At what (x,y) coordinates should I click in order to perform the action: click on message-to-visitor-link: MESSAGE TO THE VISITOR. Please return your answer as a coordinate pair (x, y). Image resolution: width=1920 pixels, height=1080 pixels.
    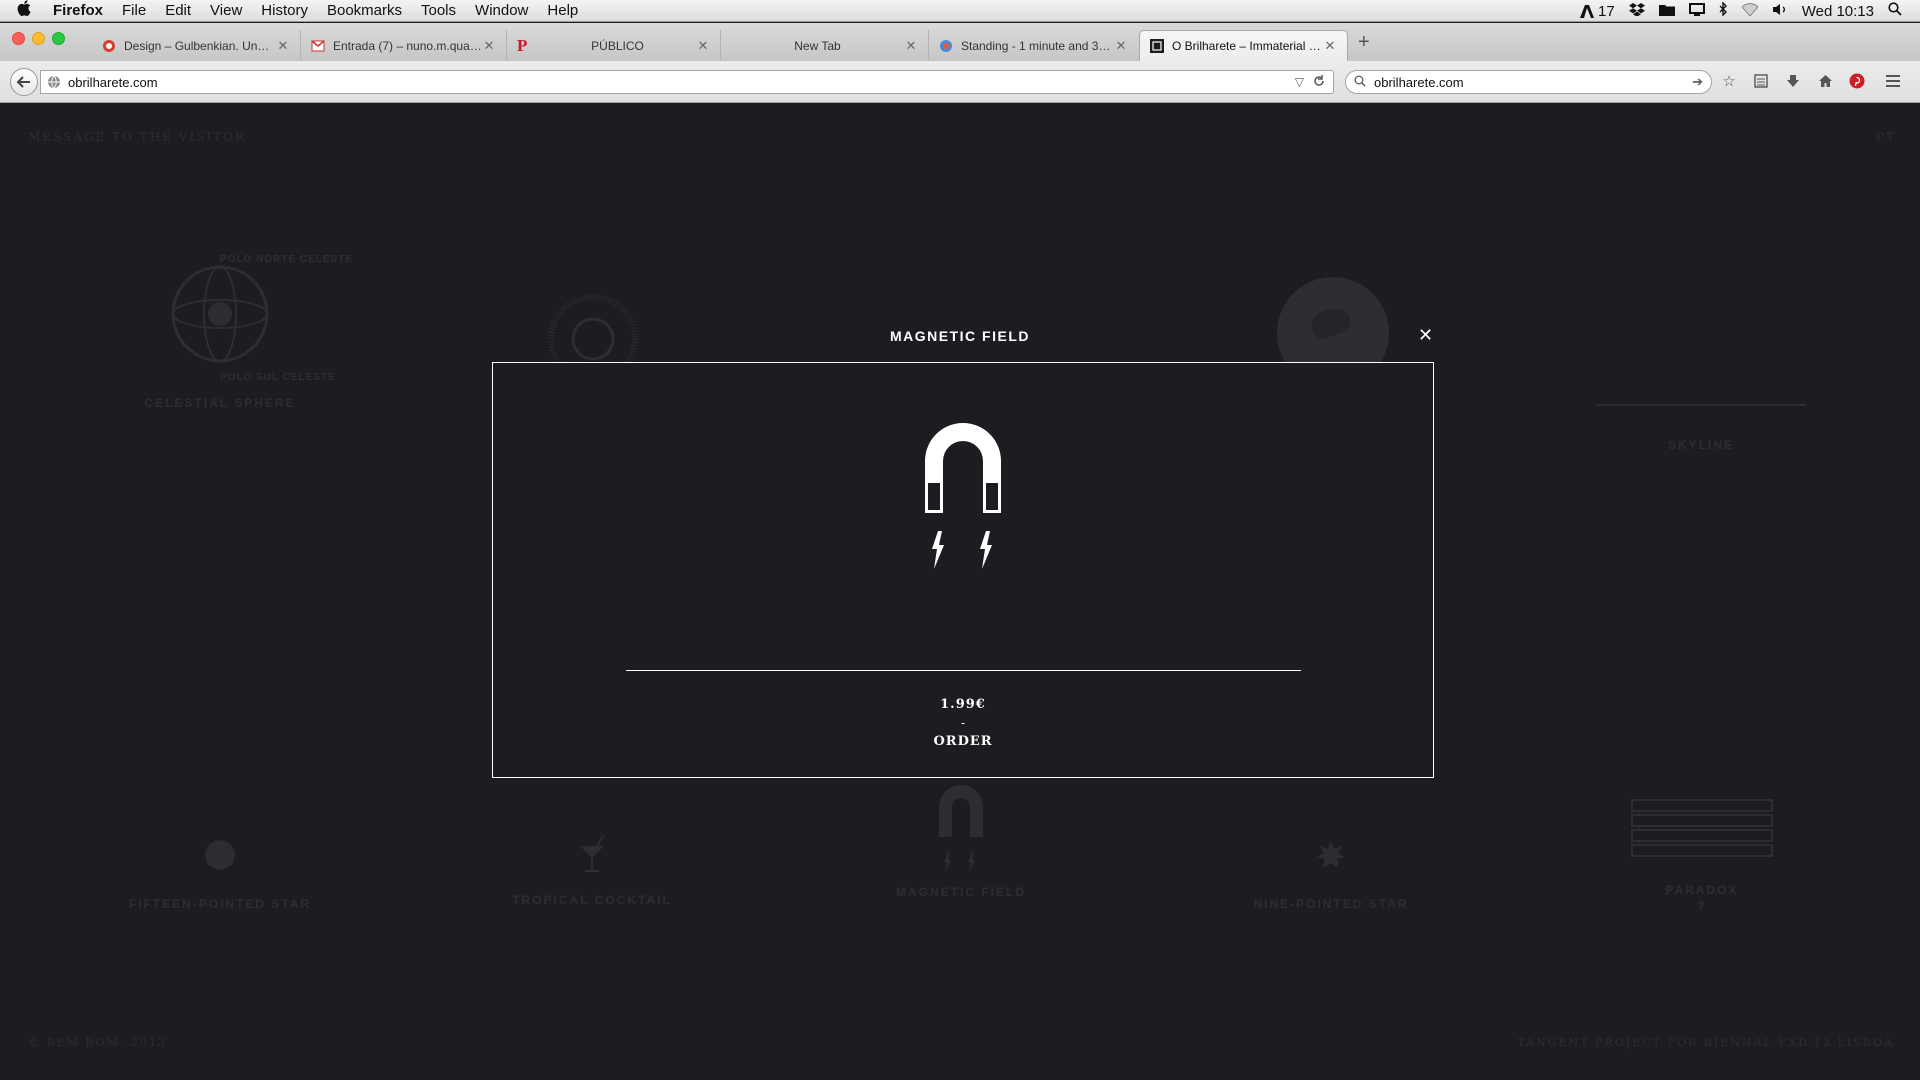
    Looking at the image, I should click on (137, 137).